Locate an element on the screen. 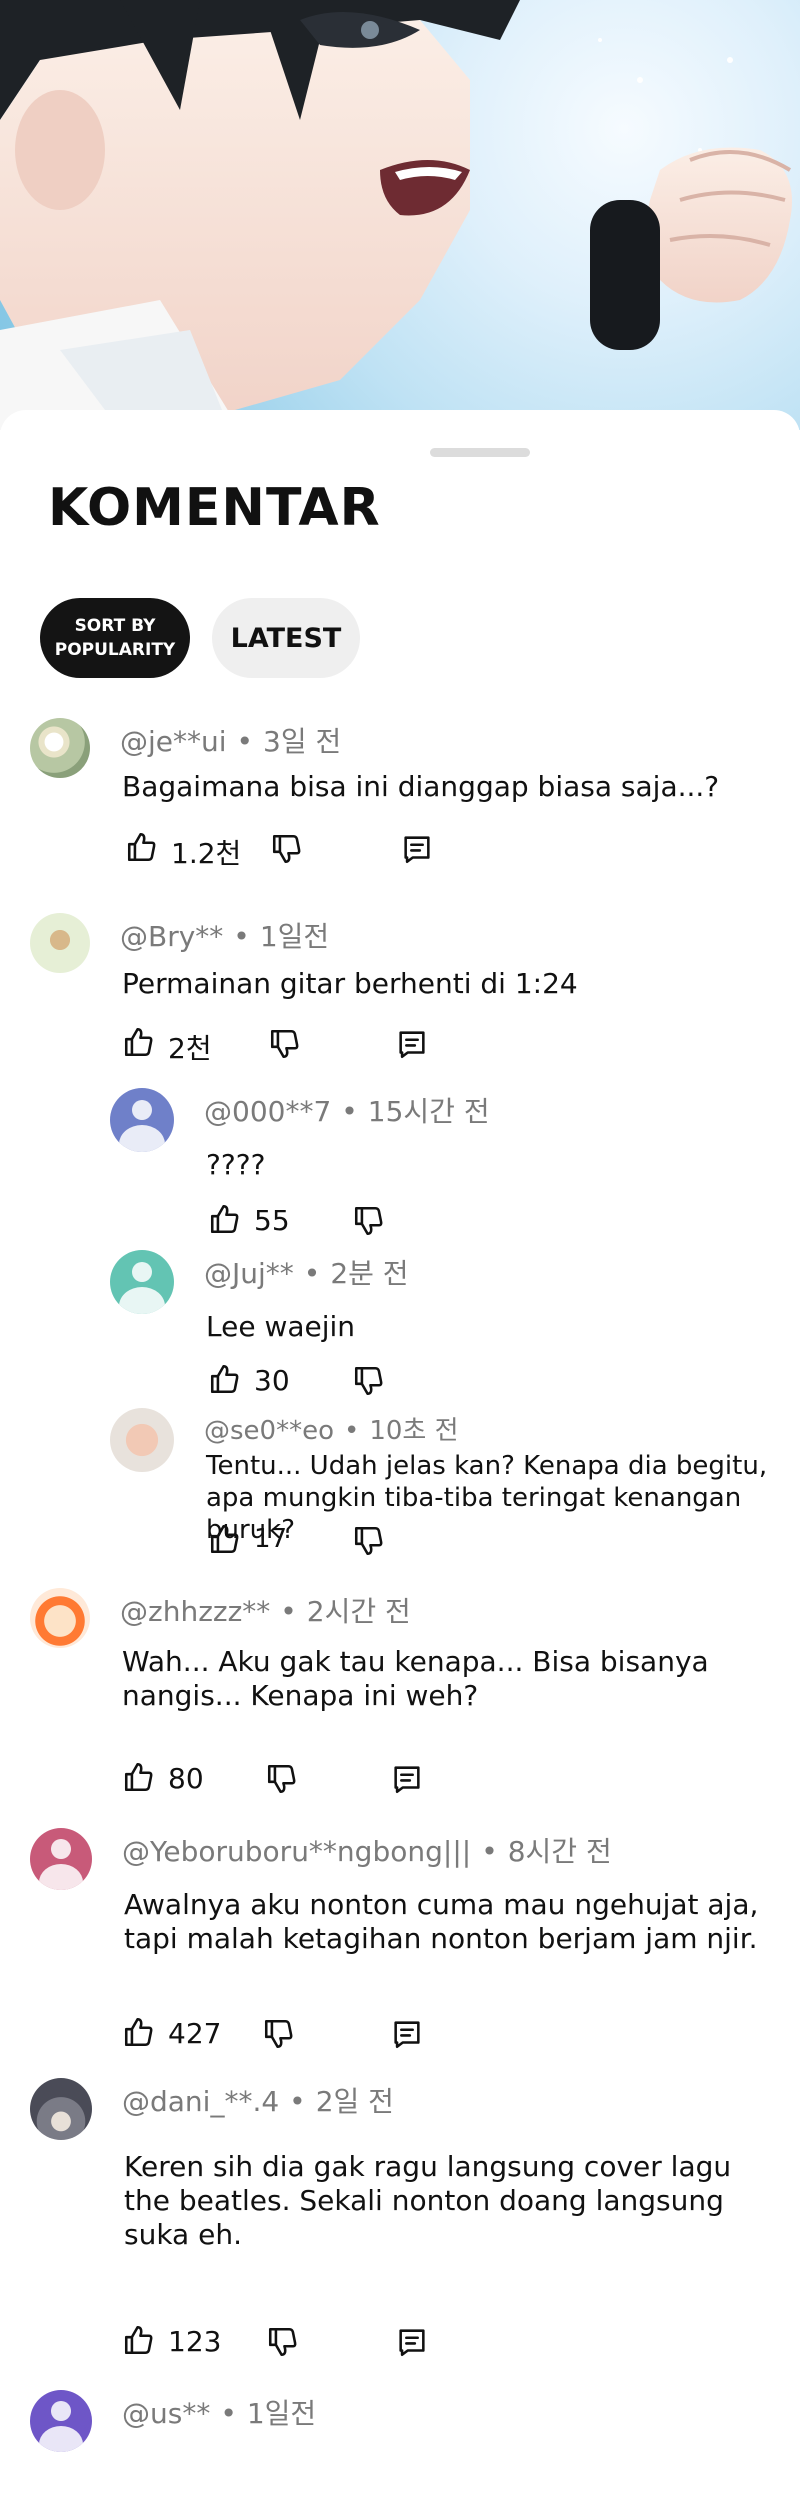  comment-username: @Juj** is located at coordinates (249, 1273).